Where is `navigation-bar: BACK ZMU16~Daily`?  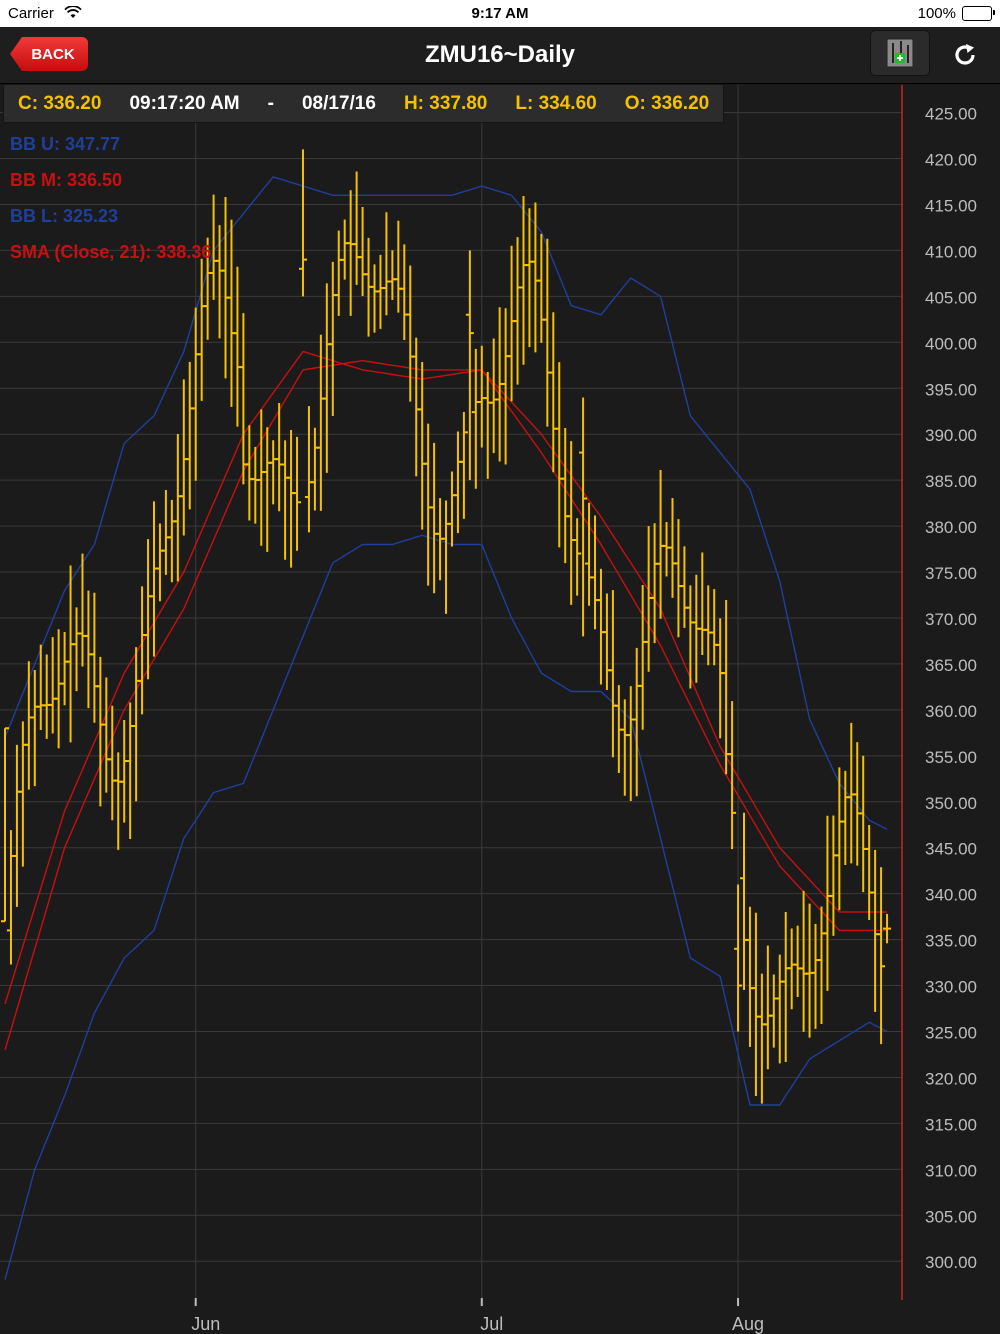
navigation-bar: BACK ZMU16~Daily is located at coordinates (500, 55).